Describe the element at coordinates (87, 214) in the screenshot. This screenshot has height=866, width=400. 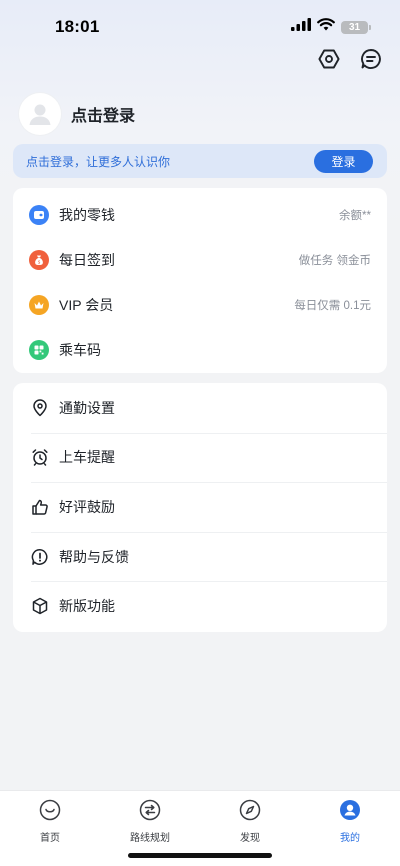
I see `wallet-label: 我的零钱` at that location.